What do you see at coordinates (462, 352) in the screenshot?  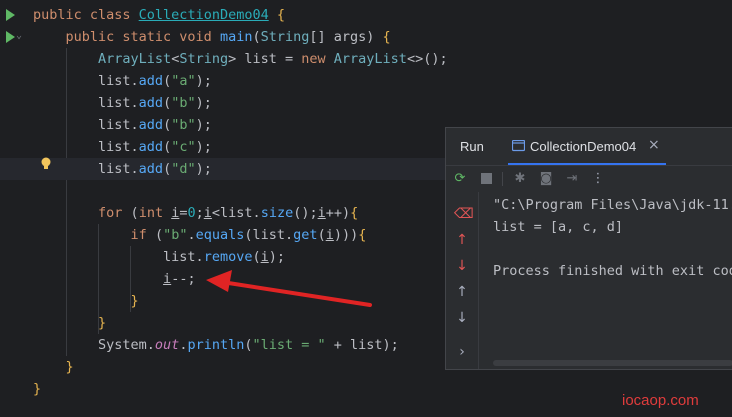 I see `expand-chevron-icon: ›` at bounding box center [462, 352].